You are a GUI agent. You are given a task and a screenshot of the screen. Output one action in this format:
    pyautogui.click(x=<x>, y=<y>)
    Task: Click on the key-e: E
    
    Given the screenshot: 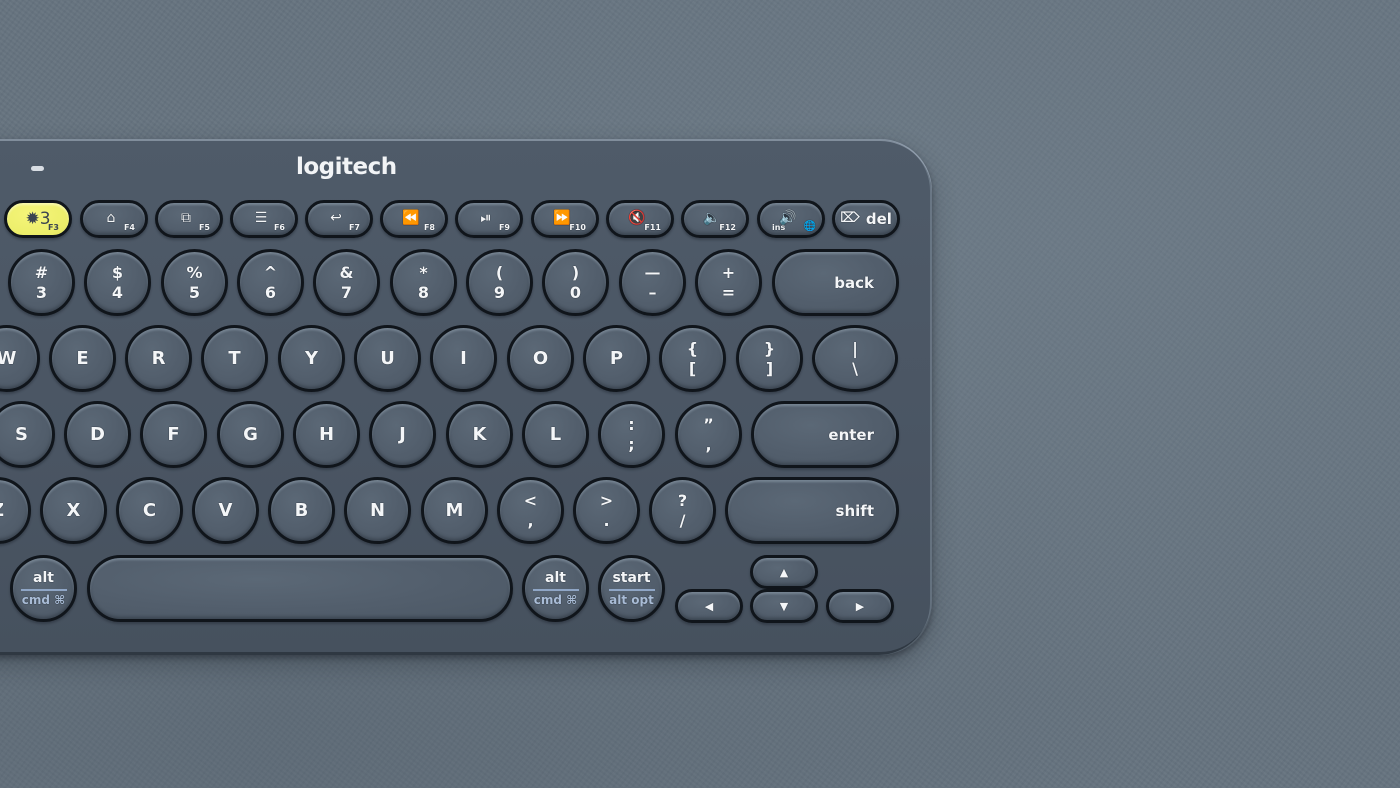 What is the action you would take?
    pyautogui.click(x=82, y=358)
    